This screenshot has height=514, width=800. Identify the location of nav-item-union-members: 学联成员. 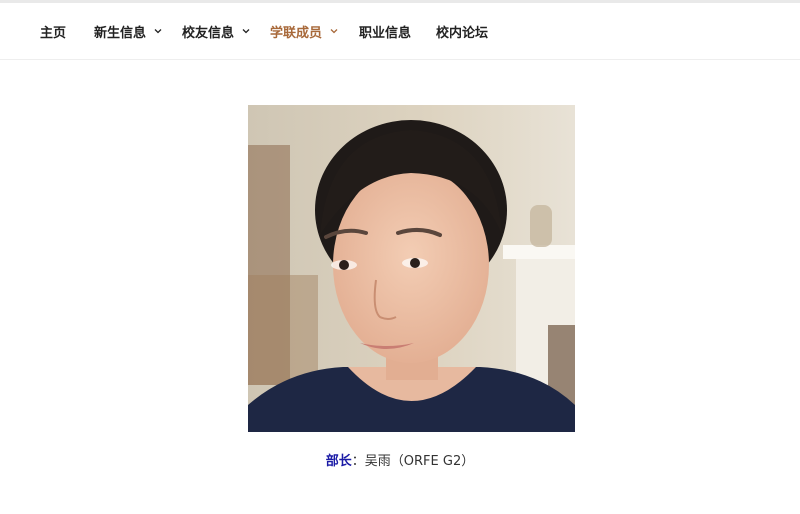
(304, 31).